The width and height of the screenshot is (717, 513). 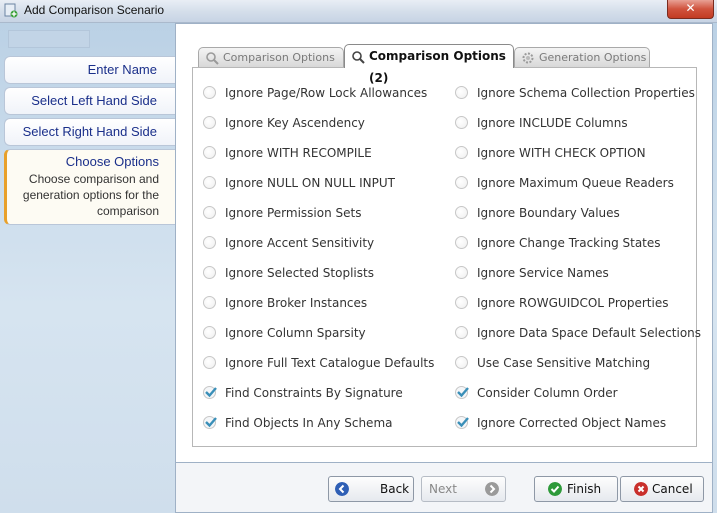 What do you see at coordinates (94, 10) in the screenshot?
I see `window-title: Add Comparison Scenario` at bounding box center [94, 10].